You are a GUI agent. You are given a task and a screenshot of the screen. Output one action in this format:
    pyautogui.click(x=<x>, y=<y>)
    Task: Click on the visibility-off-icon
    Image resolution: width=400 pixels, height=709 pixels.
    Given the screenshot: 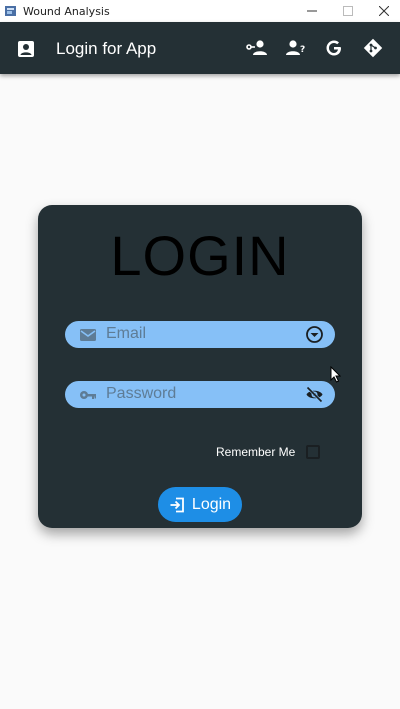 What is the action you would take?
    pyautogui.click(x=314, y=394)
    